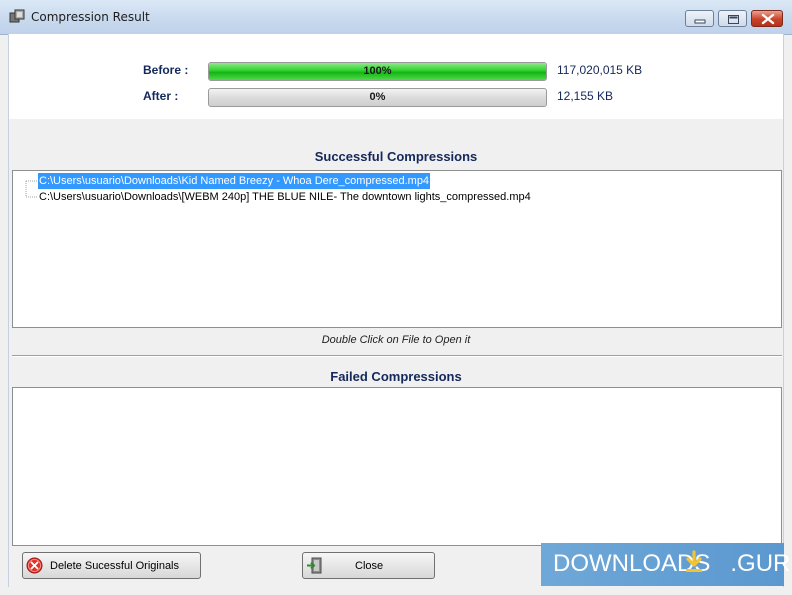  Describe the element at coordinates (700, 21) in the screenshot. I see `minimize-icon` at that location.